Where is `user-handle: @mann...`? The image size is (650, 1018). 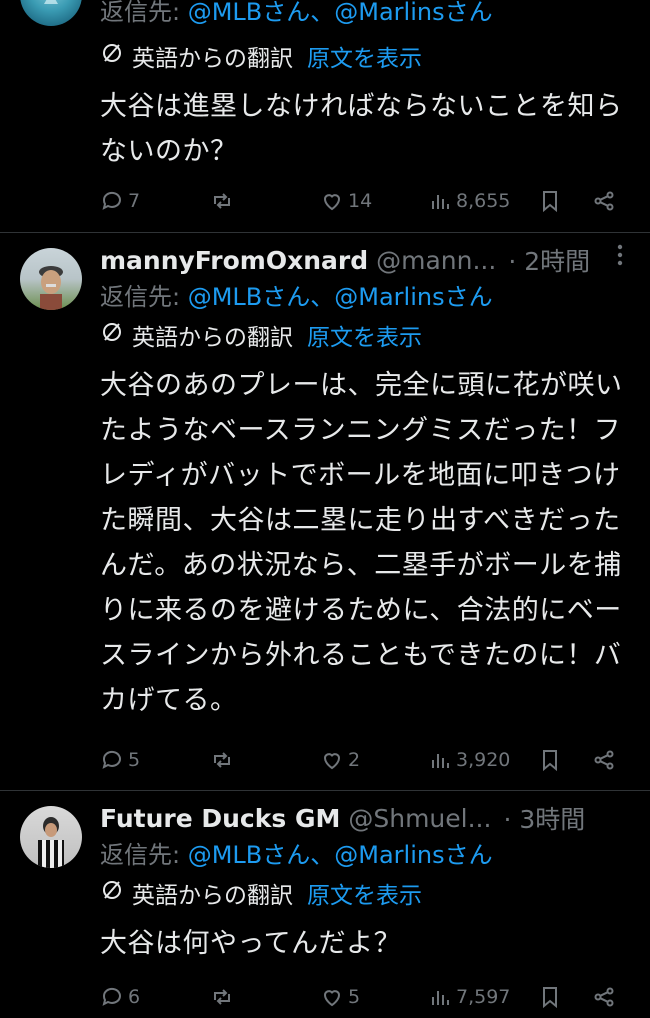
user-handle: @mann... is located at coordinates (436, 260).